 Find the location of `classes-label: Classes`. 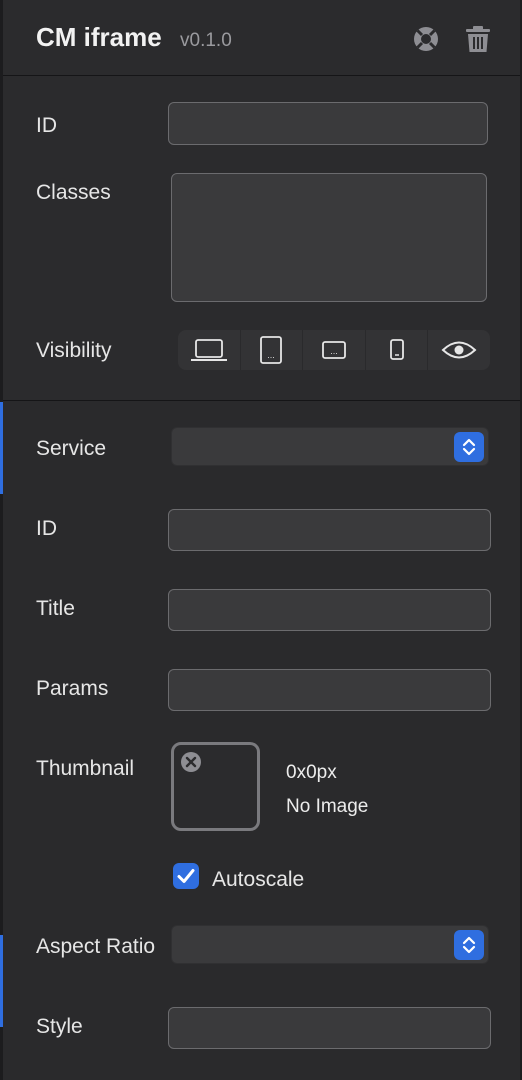

classes-label: Classes is located at coordinates (73, 192).